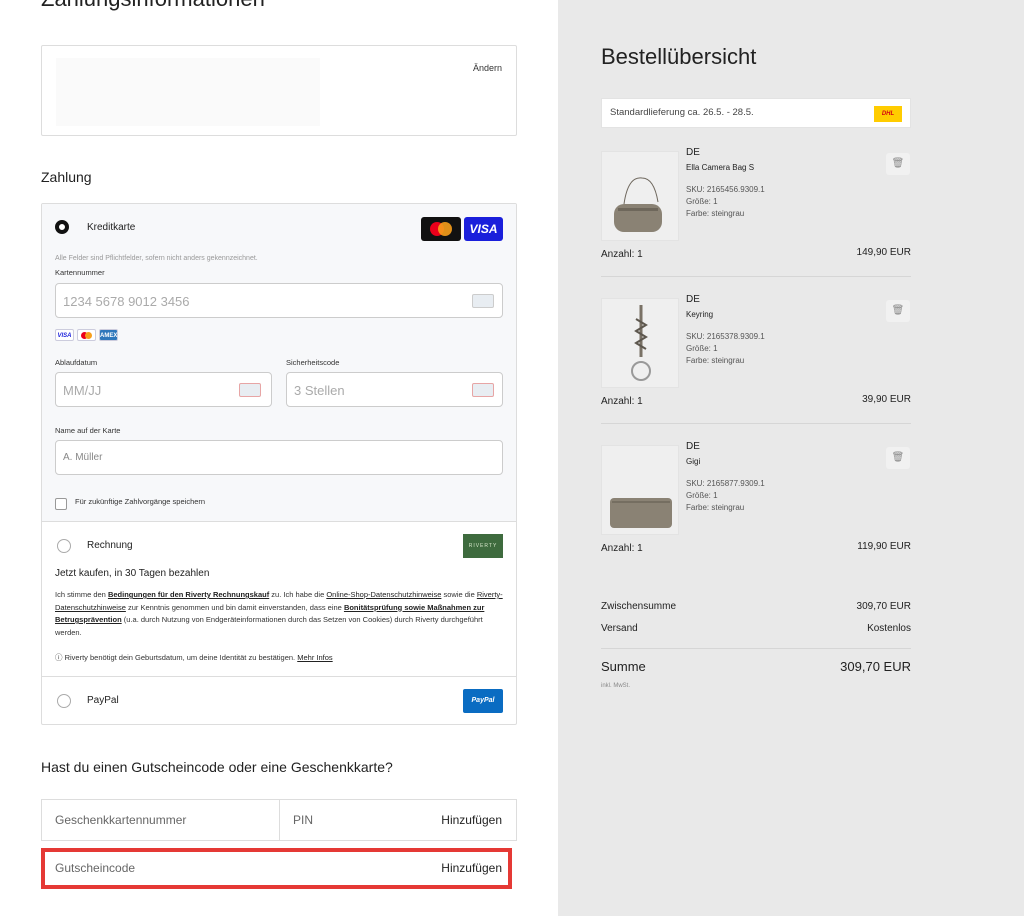 This screenshot has height=916, width=1024. What do you see at coordinates (875, 666) in the screenshot?
I see `total-value: 309,70 EUR` at bounding box center [875, 666].